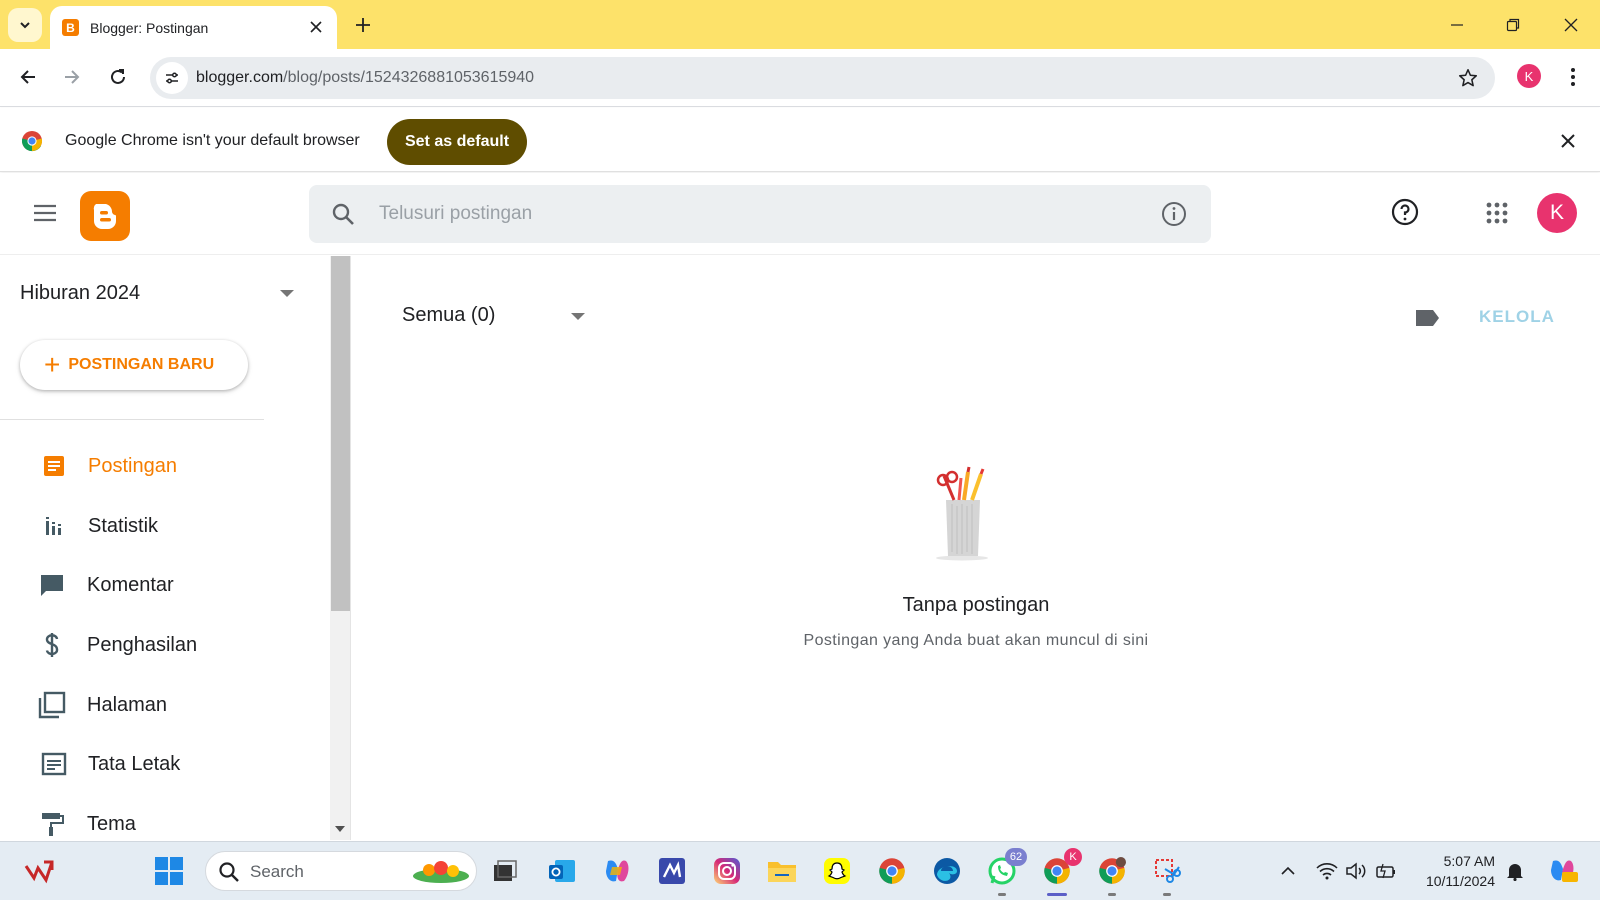  What do you see at coordinates (160, 526) in the screenshot?
I see `sidebar-item-statistik: Statistik` at bounding box center [160, 526].